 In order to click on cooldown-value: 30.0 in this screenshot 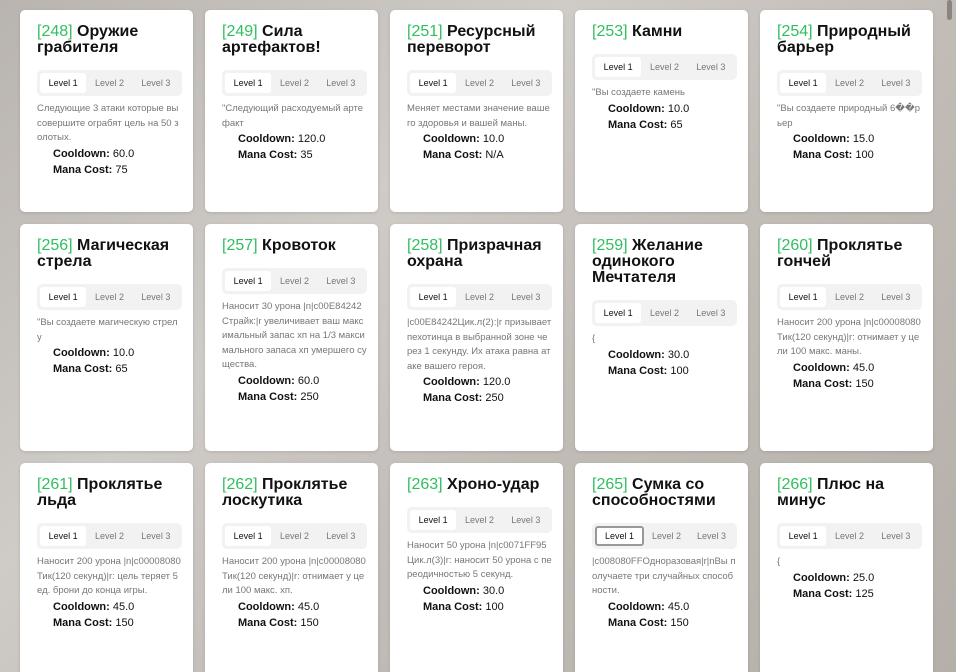, I will do `click(678, 354)`.